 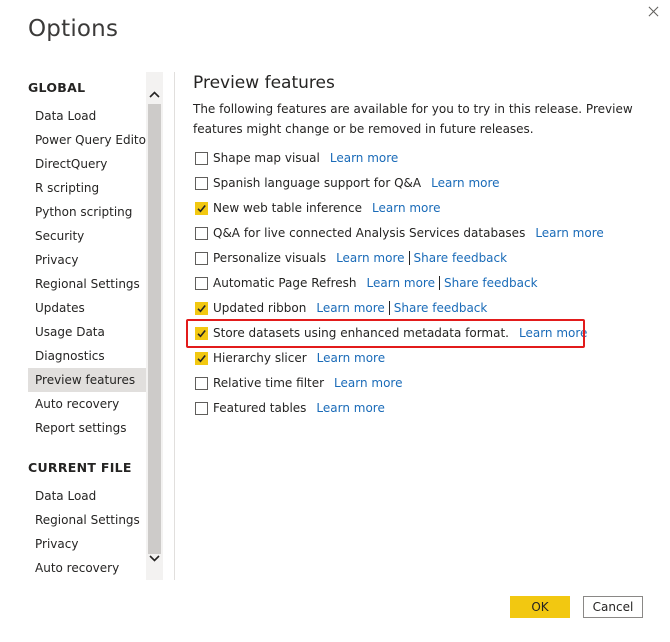 I want to click on chevron-down-icon, so click(x=154, y=558).